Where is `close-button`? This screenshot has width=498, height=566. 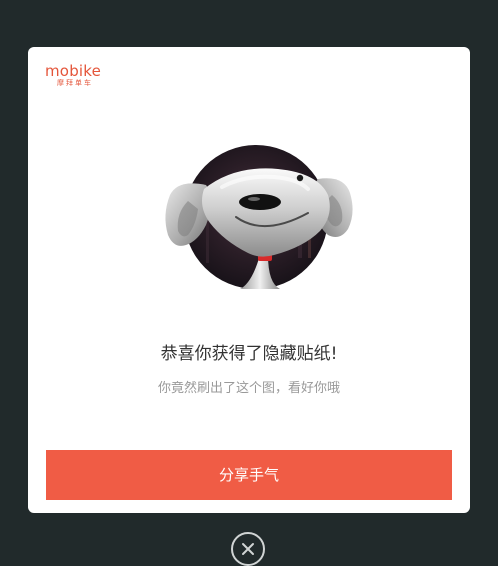 close-button is located at coordinates (248, 549).